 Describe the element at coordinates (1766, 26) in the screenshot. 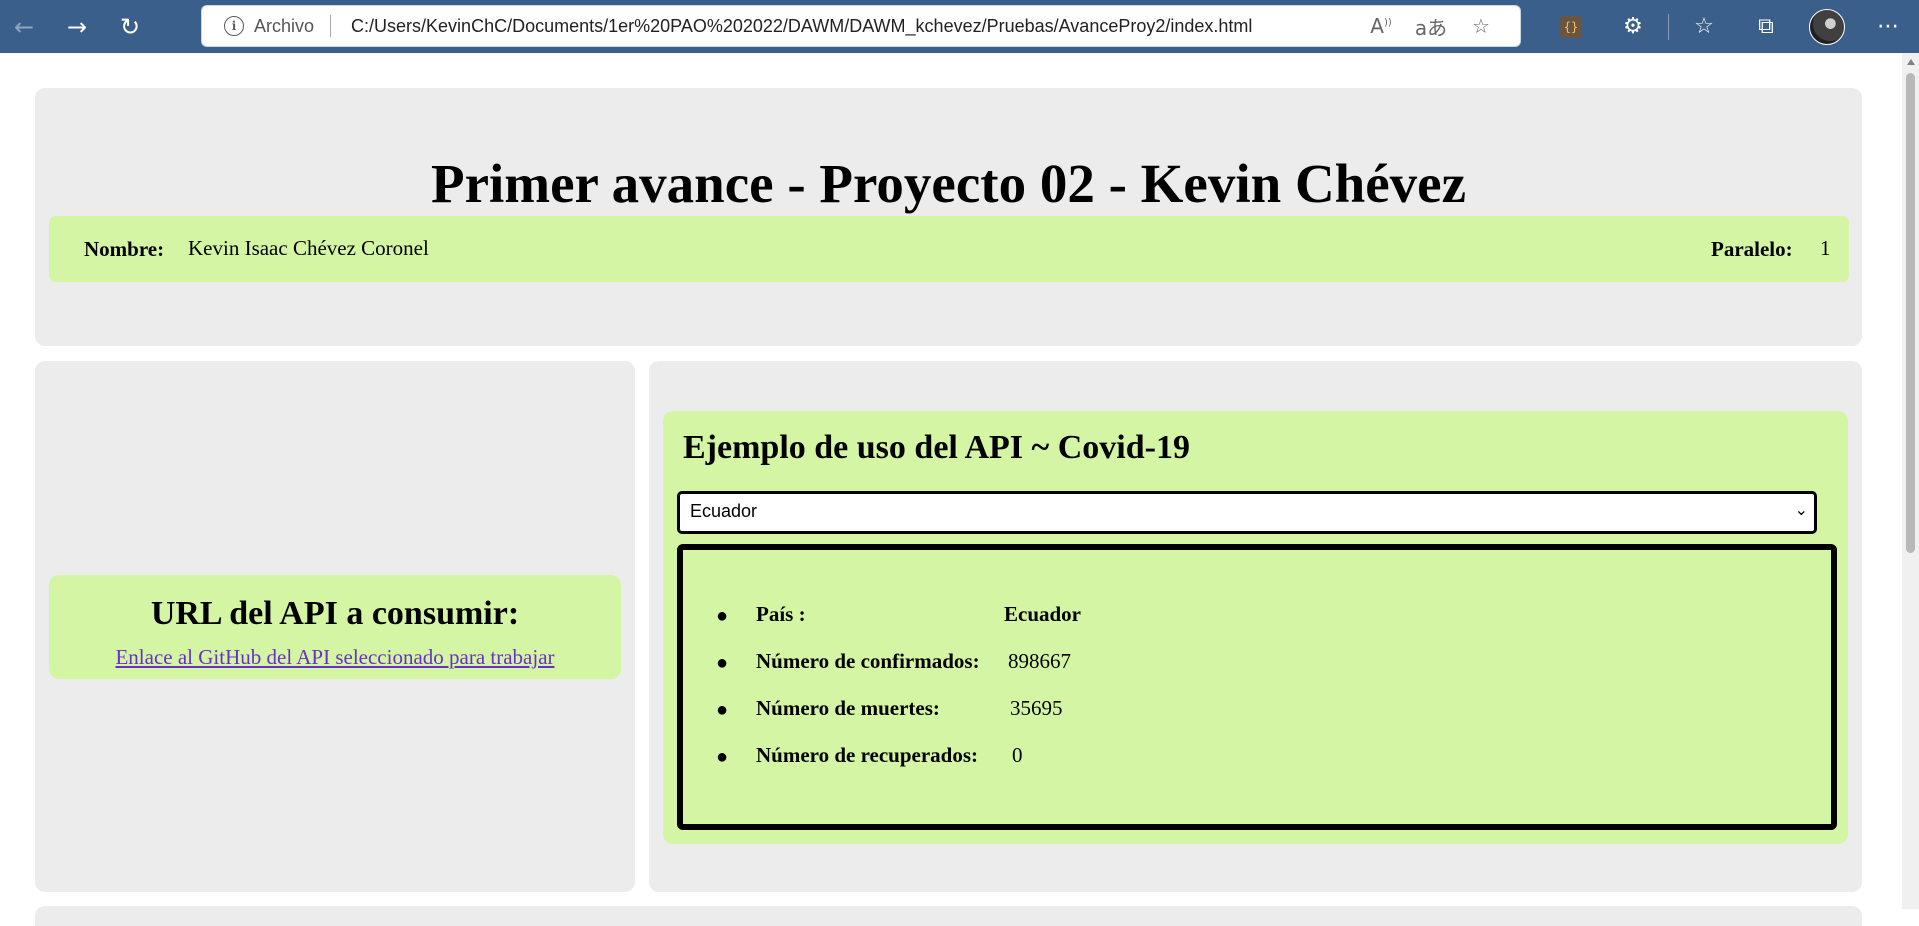

I see `collections-icon: ⧉` at that location.